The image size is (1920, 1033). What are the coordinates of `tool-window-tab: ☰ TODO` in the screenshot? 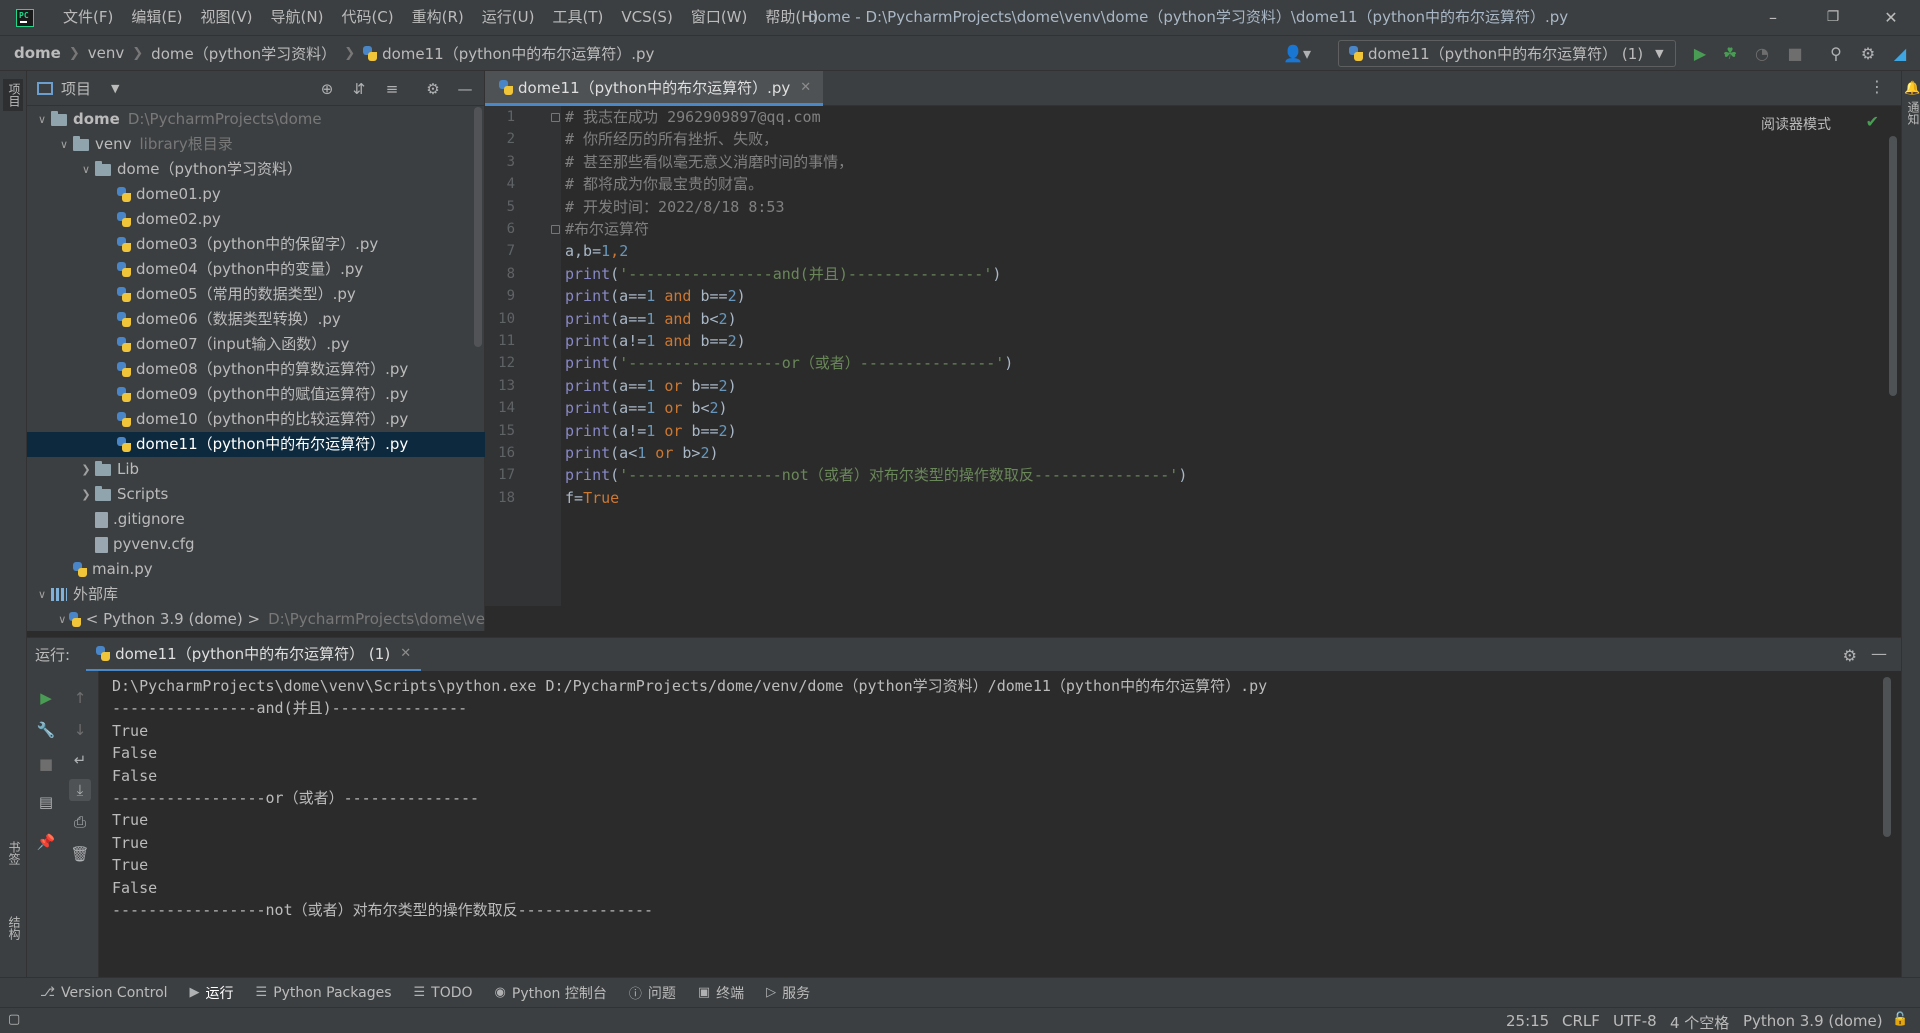 It's located at (443, 993).